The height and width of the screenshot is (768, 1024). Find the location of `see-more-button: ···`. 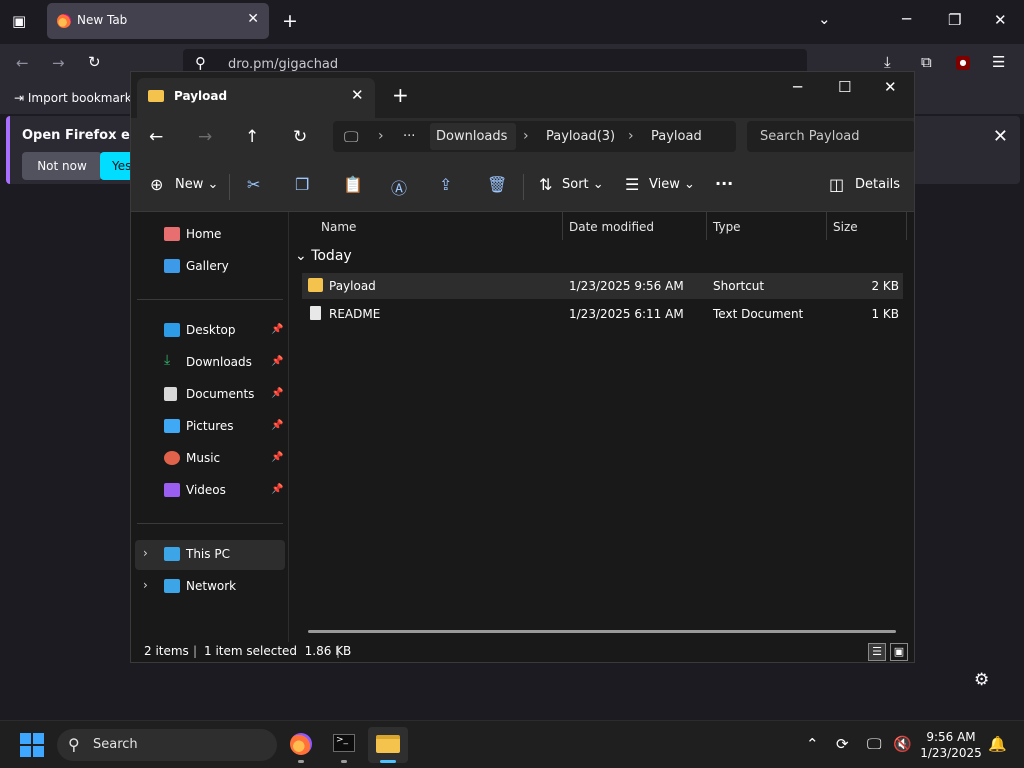

see-more-button: ··· is located at coordinates (724, 183).